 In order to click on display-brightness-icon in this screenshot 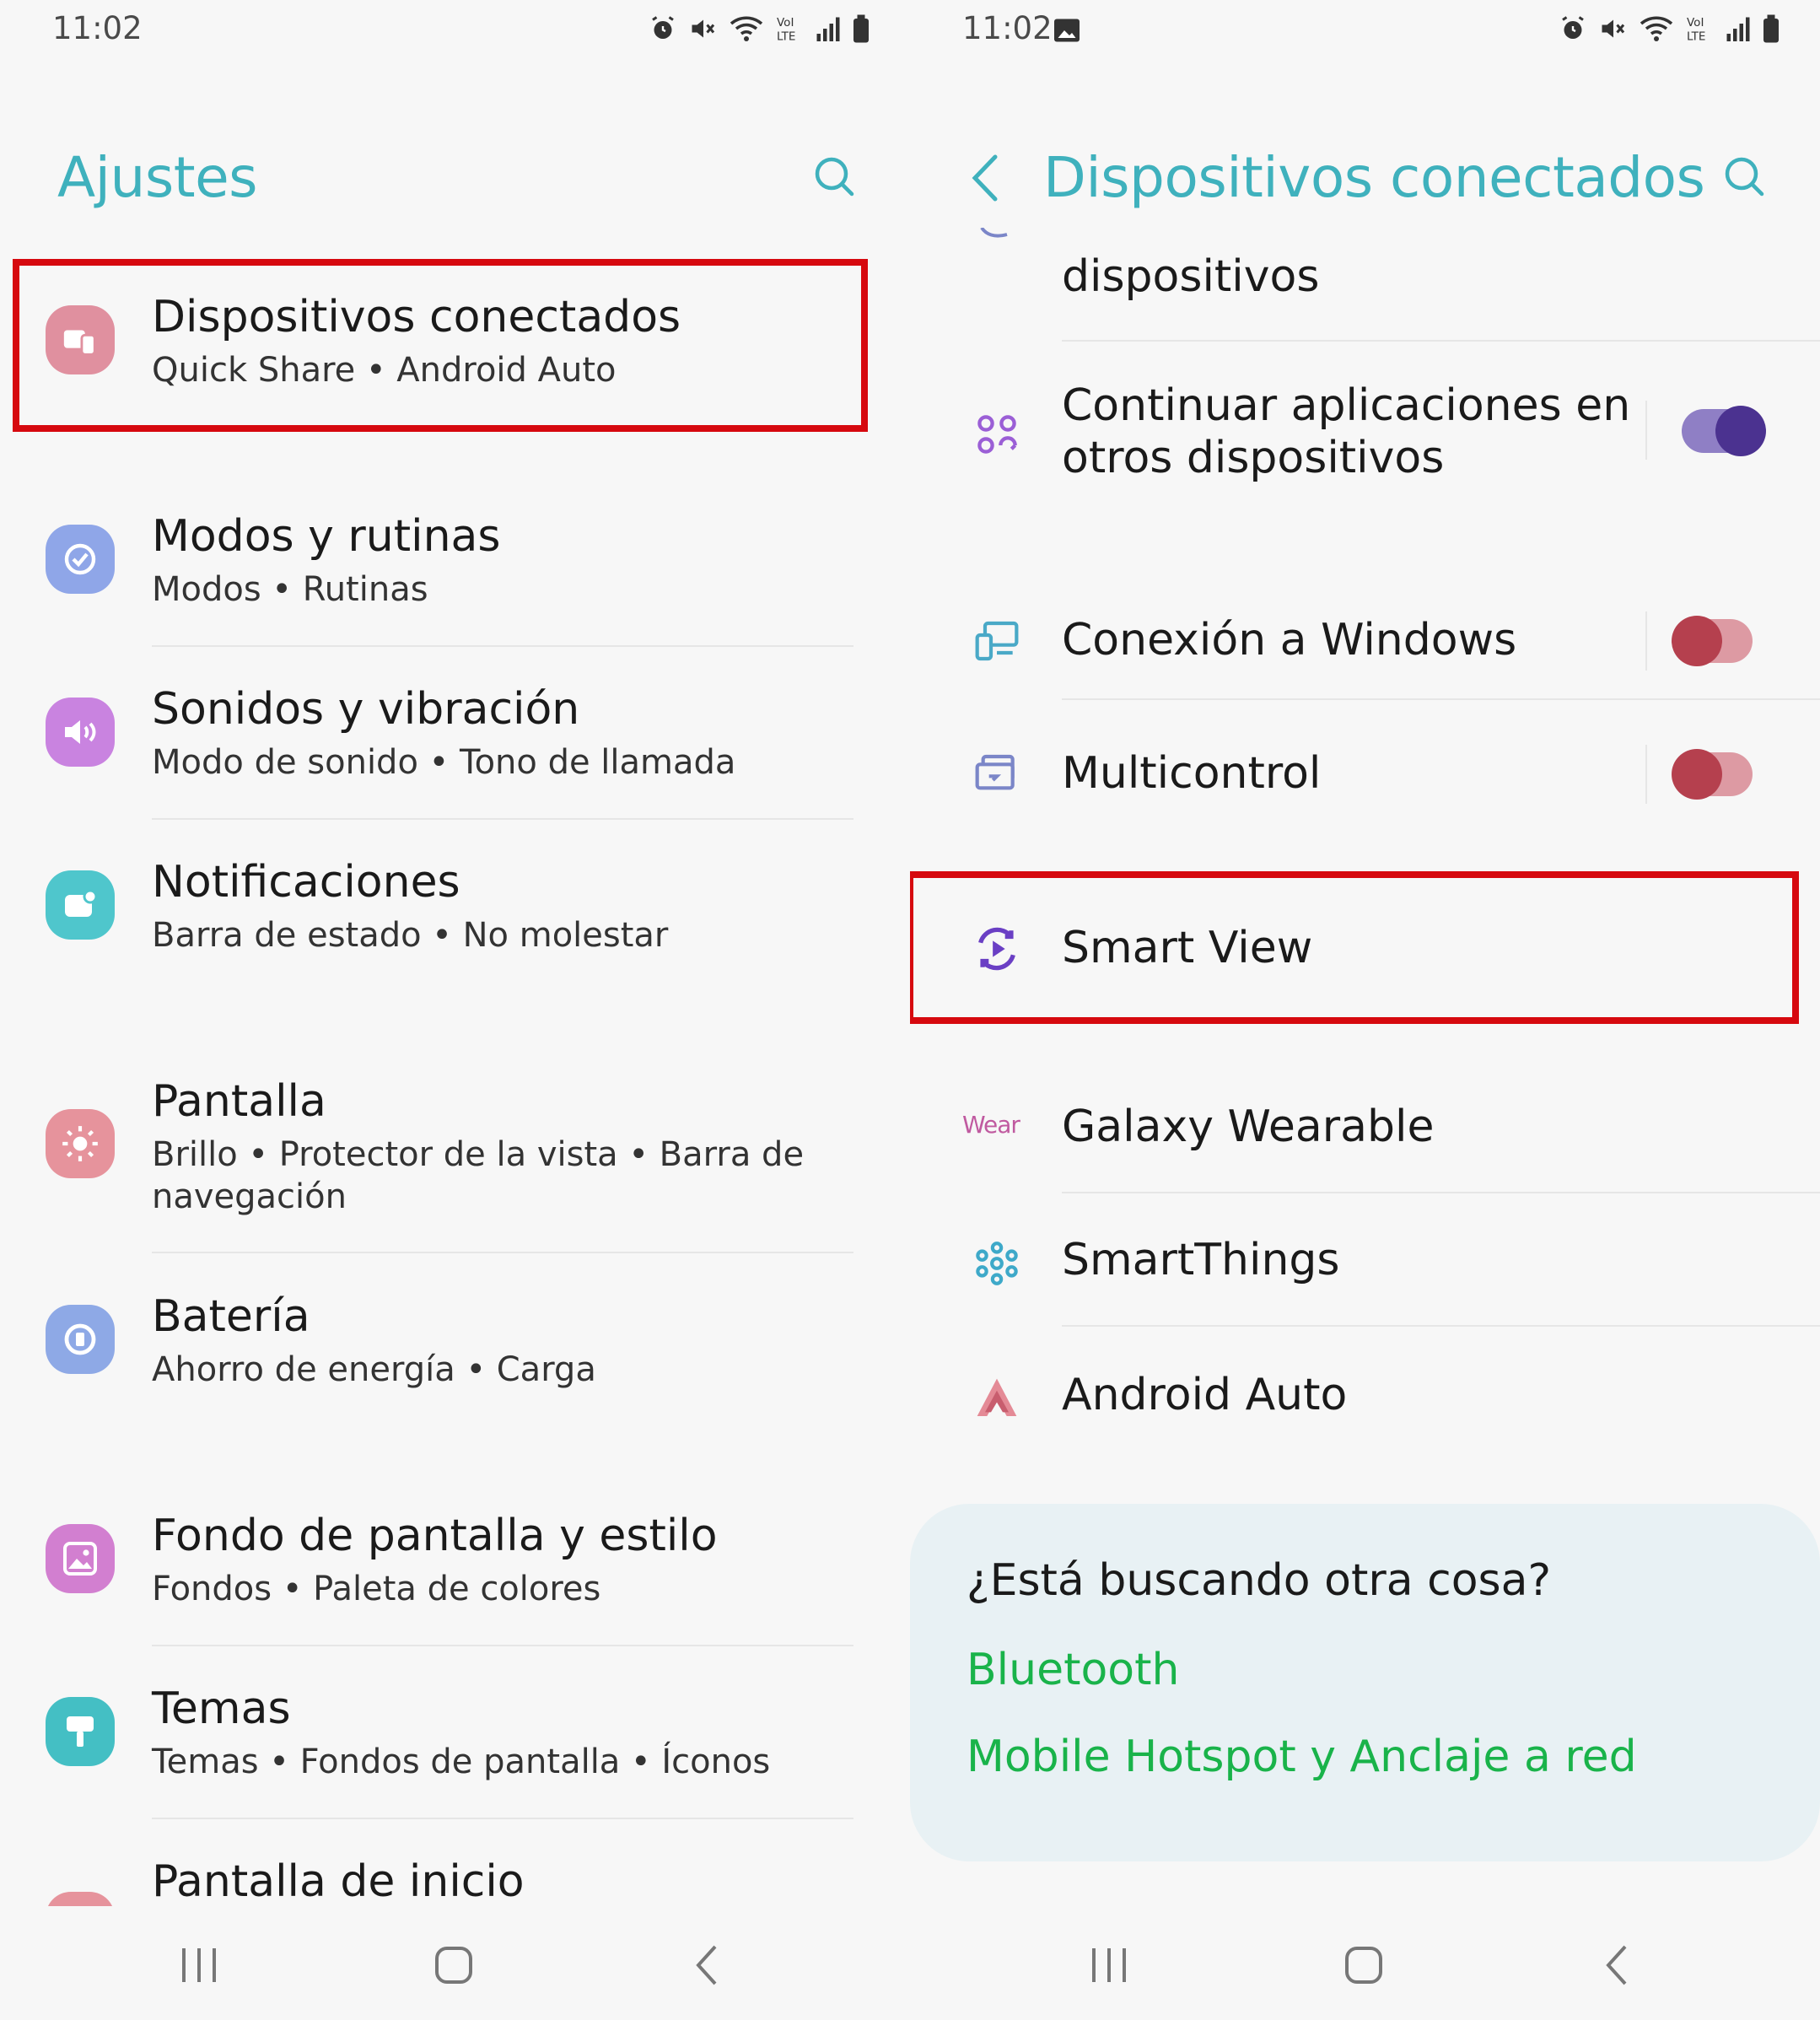, I will do `click(81, 1143)`.